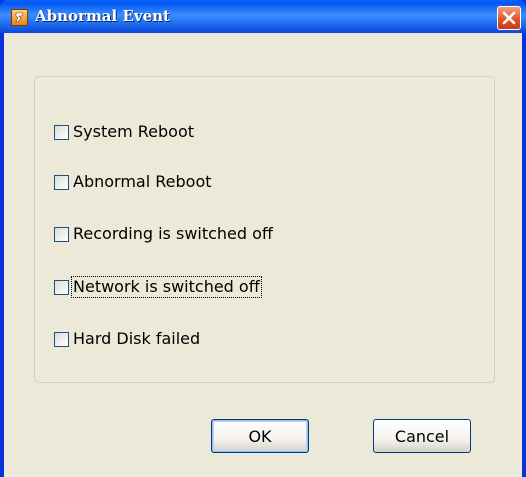  What do you see at coordinates (61, 182) in the screenshot?
I see `abnormal-reboot-checkbox` at bounding box center [61, 182].